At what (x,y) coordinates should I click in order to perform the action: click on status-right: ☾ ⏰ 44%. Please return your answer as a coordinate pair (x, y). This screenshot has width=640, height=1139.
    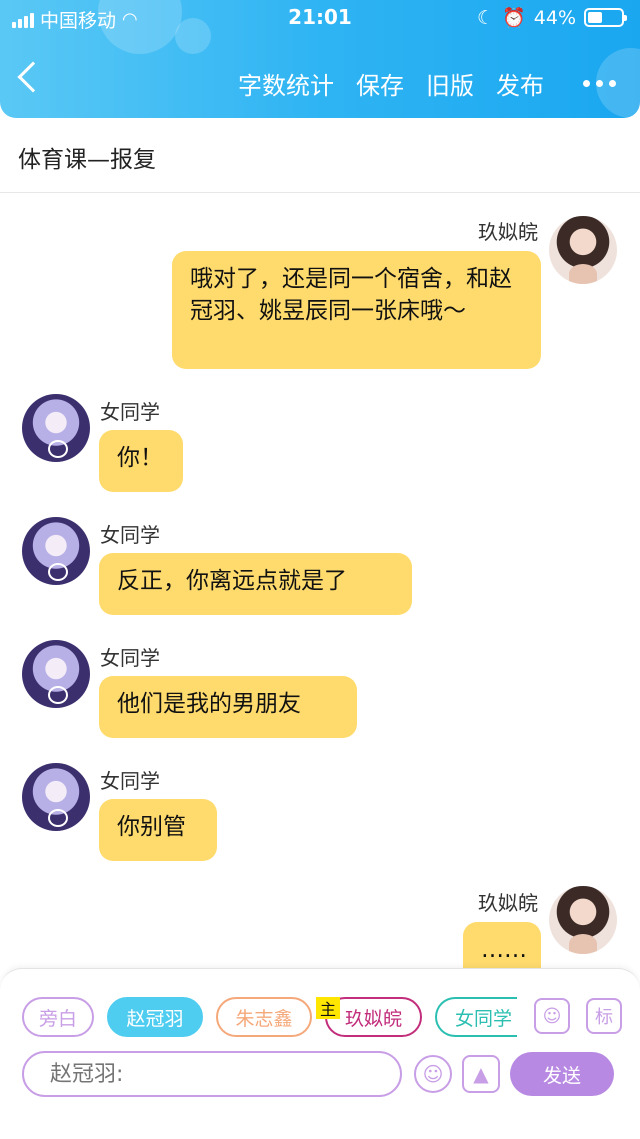
    Looking at the image, I should click on (552, 17).